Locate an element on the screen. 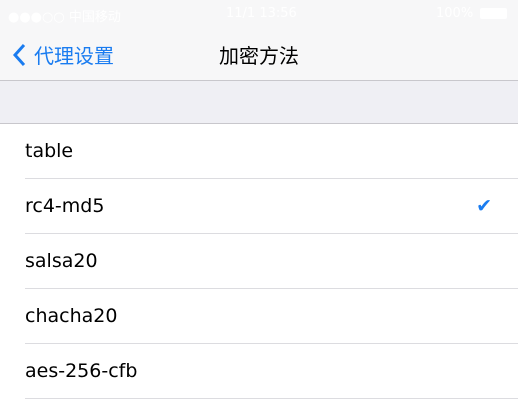  list-item: chacha20 is located at coordinates (271, 316).